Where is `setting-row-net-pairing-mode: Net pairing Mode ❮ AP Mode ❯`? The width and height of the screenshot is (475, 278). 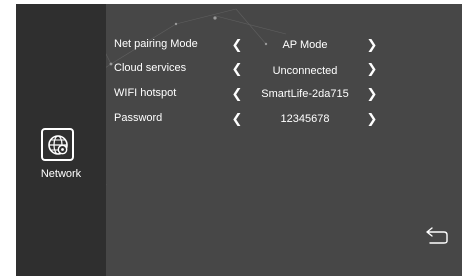
setting-row-net-pairing-mode: Net pairing Mode ❮ AP Mode ❯ is located at coordinates (284, 46).